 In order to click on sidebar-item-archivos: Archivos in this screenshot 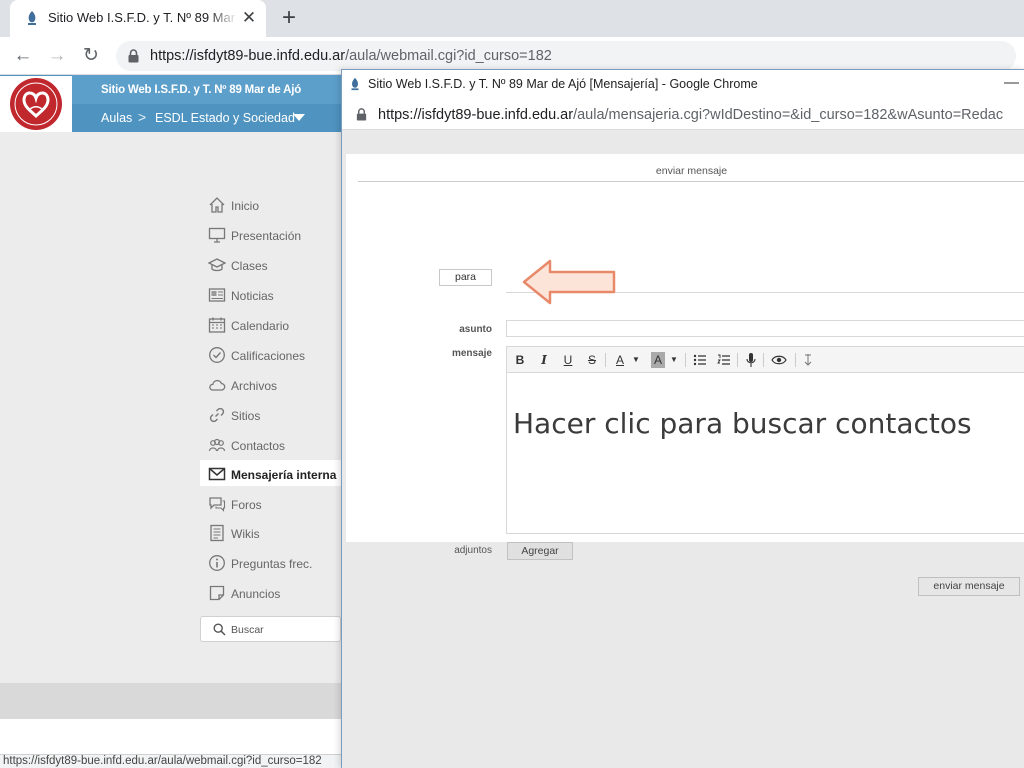, I will do `click(270, 385)`.